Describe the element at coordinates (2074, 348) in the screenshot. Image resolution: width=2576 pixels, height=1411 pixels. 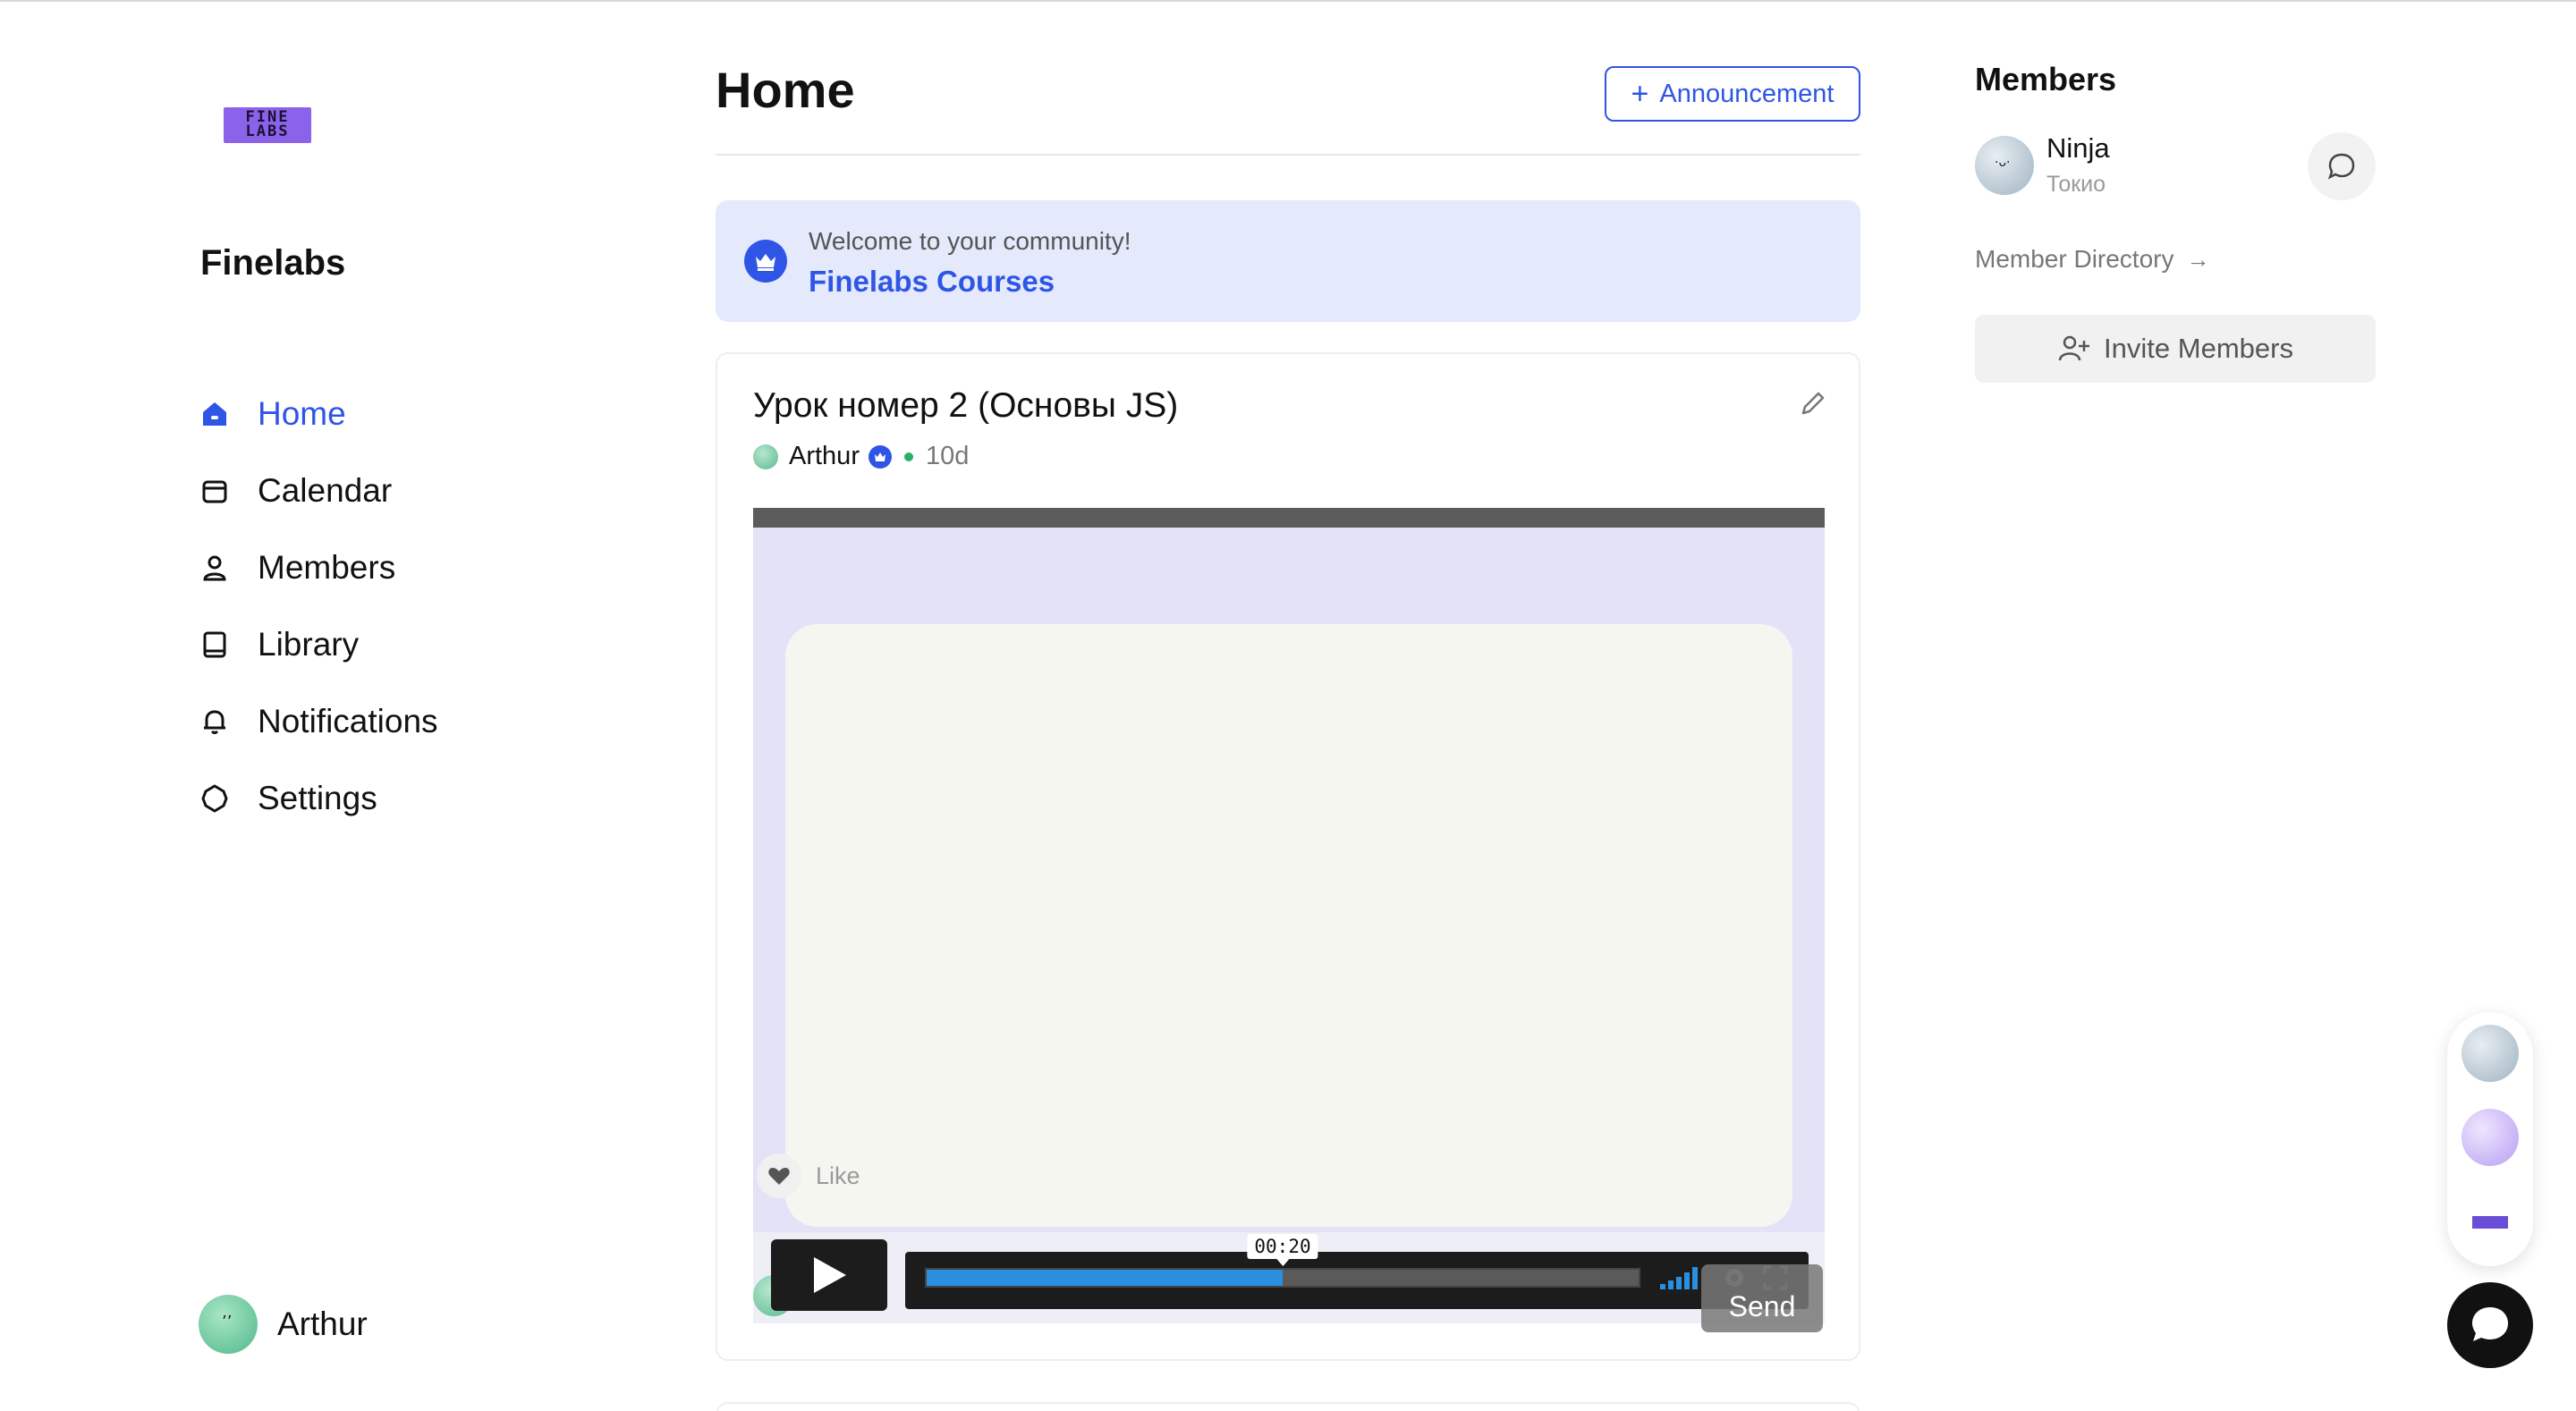
I see `add-user-icon` at that location.